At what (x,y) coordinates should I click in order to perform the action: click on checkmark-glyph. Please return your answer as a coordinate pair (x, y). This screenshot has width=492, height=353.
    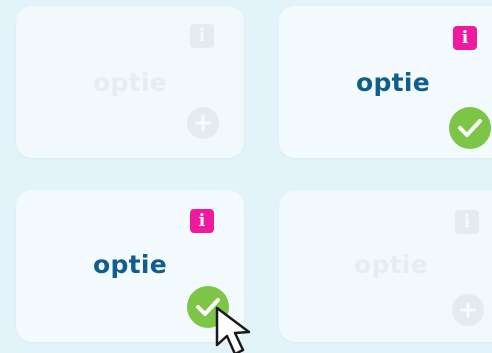
    Looking at the image, I should click on (470, 128).